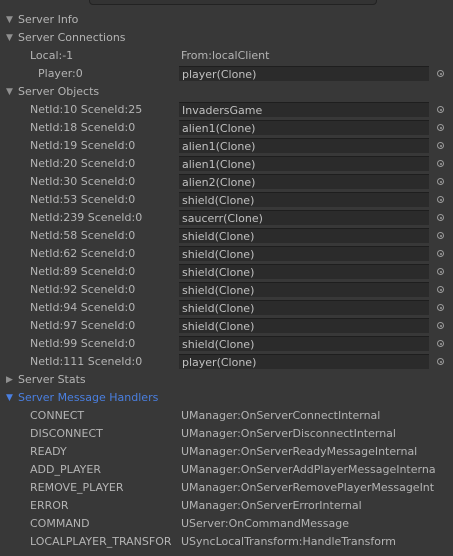 The image size is (453, 556). Describe the element at coordinates (60, 73) in the screenshot. I see `player-label: Player:0` at that location.